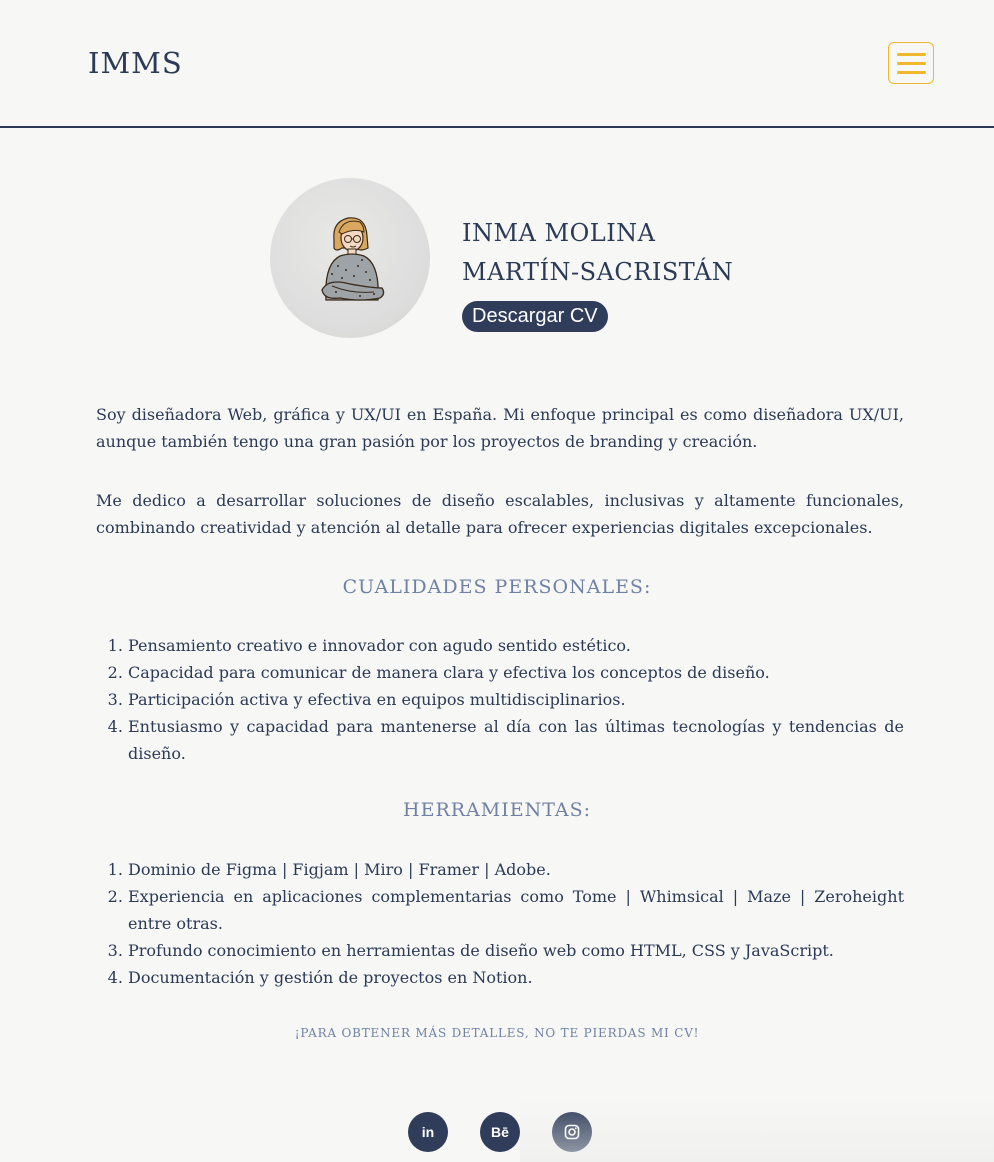 Image resolution: width=994 pixels, height=1162 pixels. Describe the element at coordinates (535, 316) in the screenshot. I see `download-cv-button: Descargar CV` at that location.